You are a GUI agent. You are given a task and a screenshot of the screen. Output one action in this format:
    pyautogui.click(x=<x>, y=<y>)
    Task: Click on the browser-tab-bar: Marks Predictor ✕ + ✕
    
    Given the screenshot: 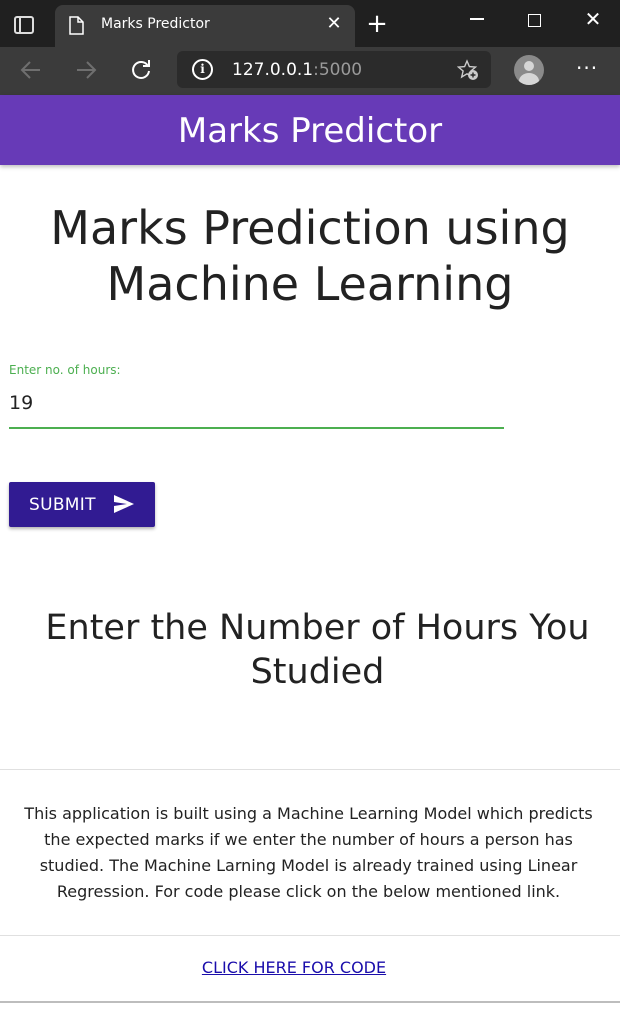 What is the action you would take?
    pyautogui.click(x=310, y=23)
    